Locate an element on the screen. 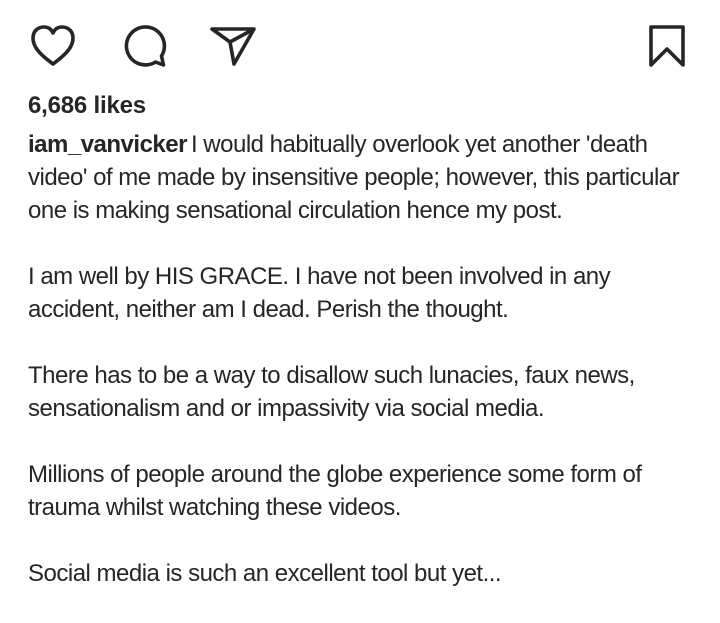 This screenshot has width=720, height=623. likes-count: 6,686 likes is located at coordinates (87, 106).